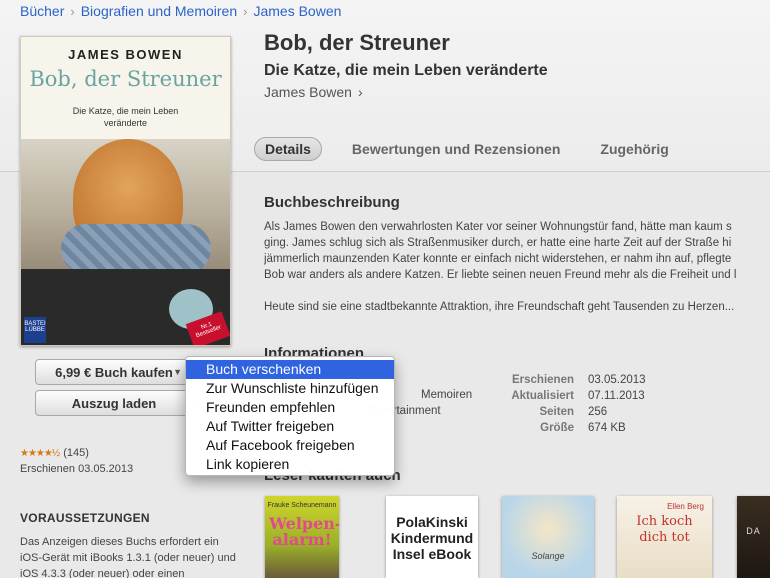 The image size is (770, 578). Describe the element at coordinates (125, 54) in the screenshot. I see `cover-author: JAMES BOWEN` at that location.